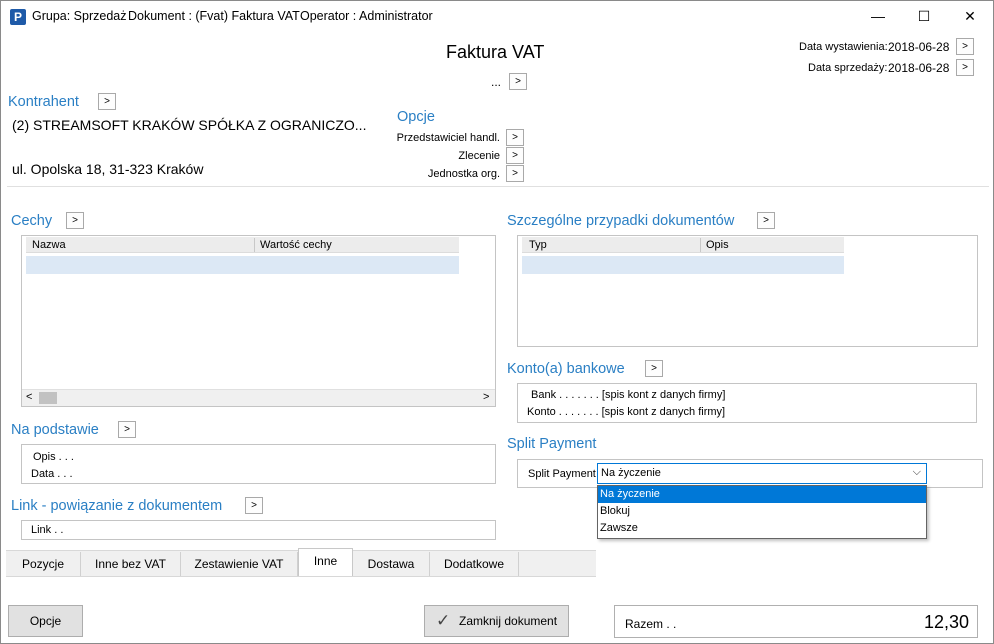  I want to click on total-value: 12,30, so click(946, 622).